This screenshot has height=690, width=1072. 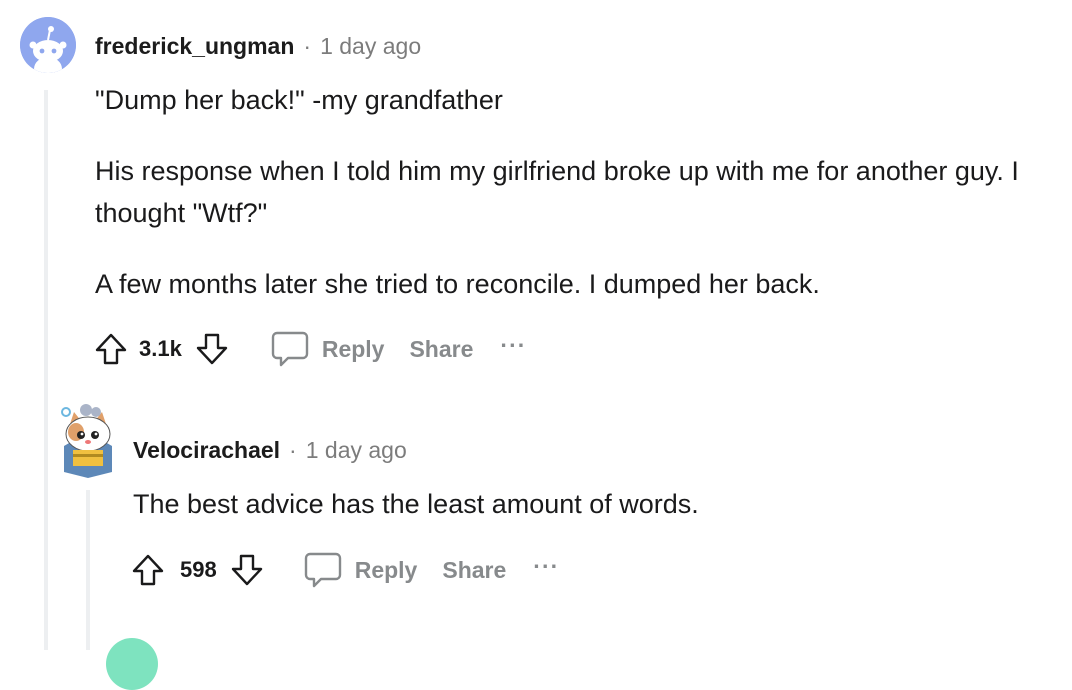 I want to click on comment-actions: 598 Reply Share ···, so click(x=344, y=570).